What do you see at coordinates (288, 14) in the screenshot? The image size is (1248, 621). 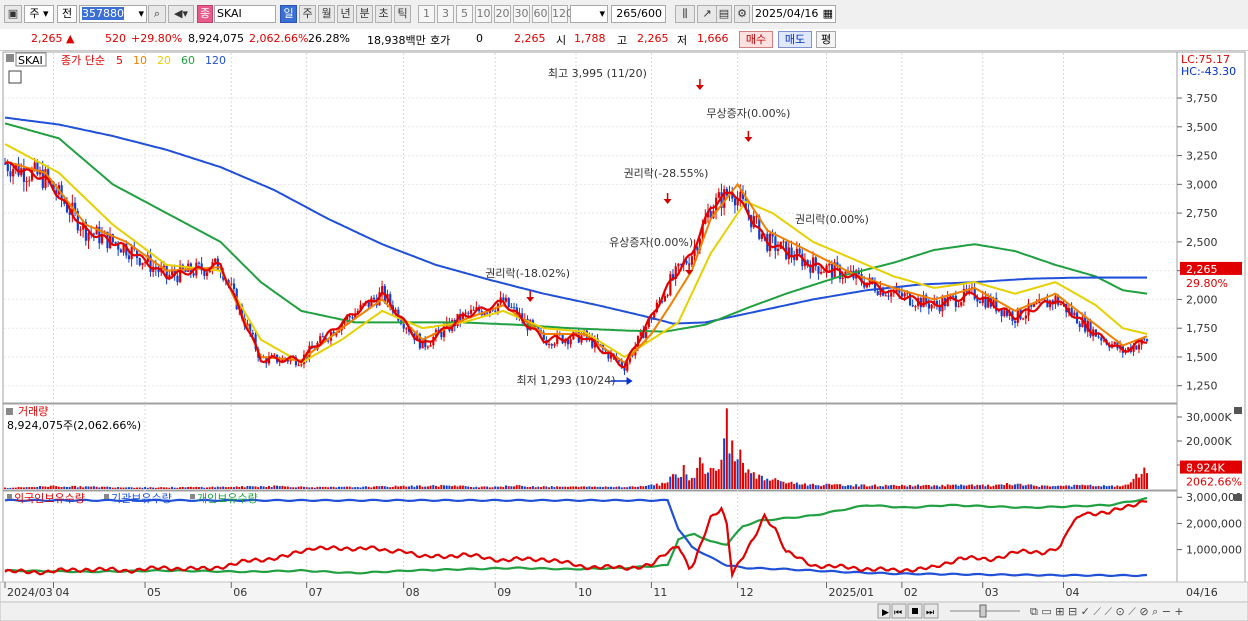 I see `period-button-0: 일` at bounding box center [288, 14].